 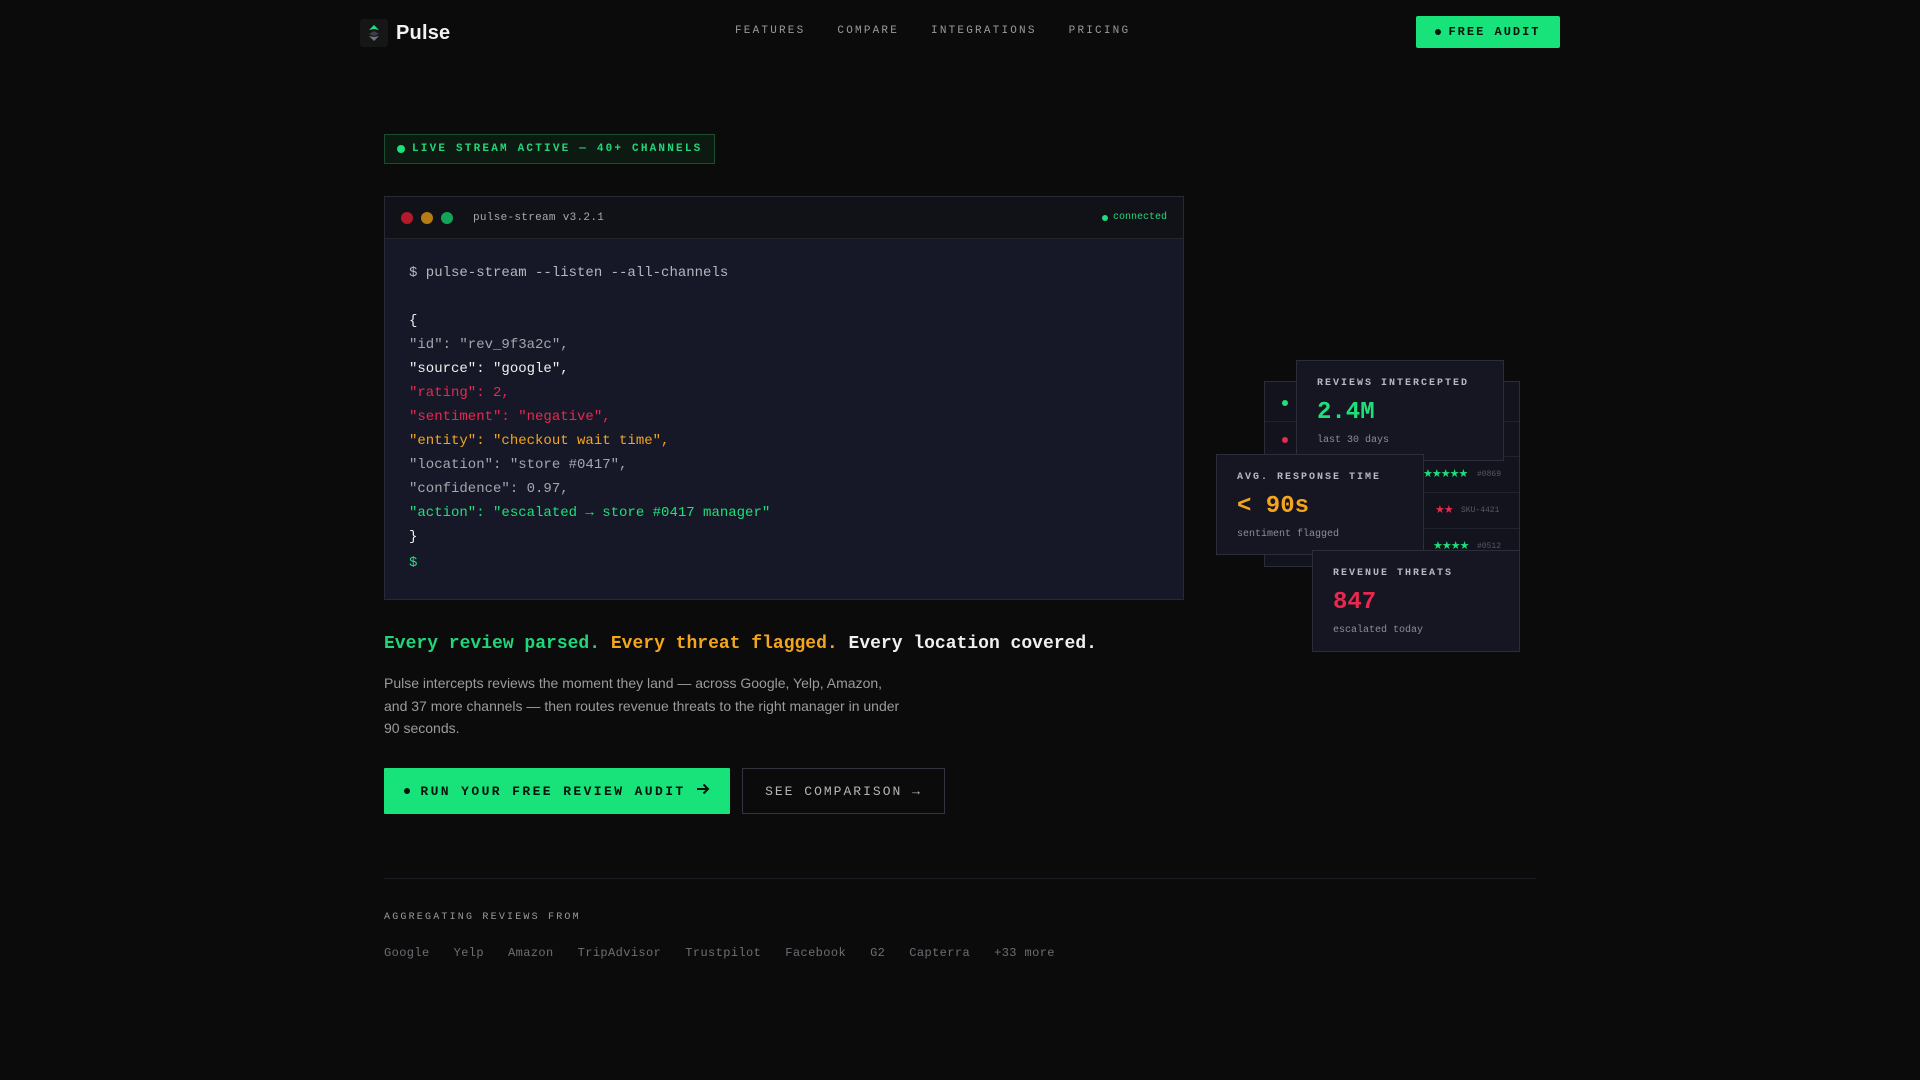 I want to click on channel-item: Amazon, so click(x=531, y=953).